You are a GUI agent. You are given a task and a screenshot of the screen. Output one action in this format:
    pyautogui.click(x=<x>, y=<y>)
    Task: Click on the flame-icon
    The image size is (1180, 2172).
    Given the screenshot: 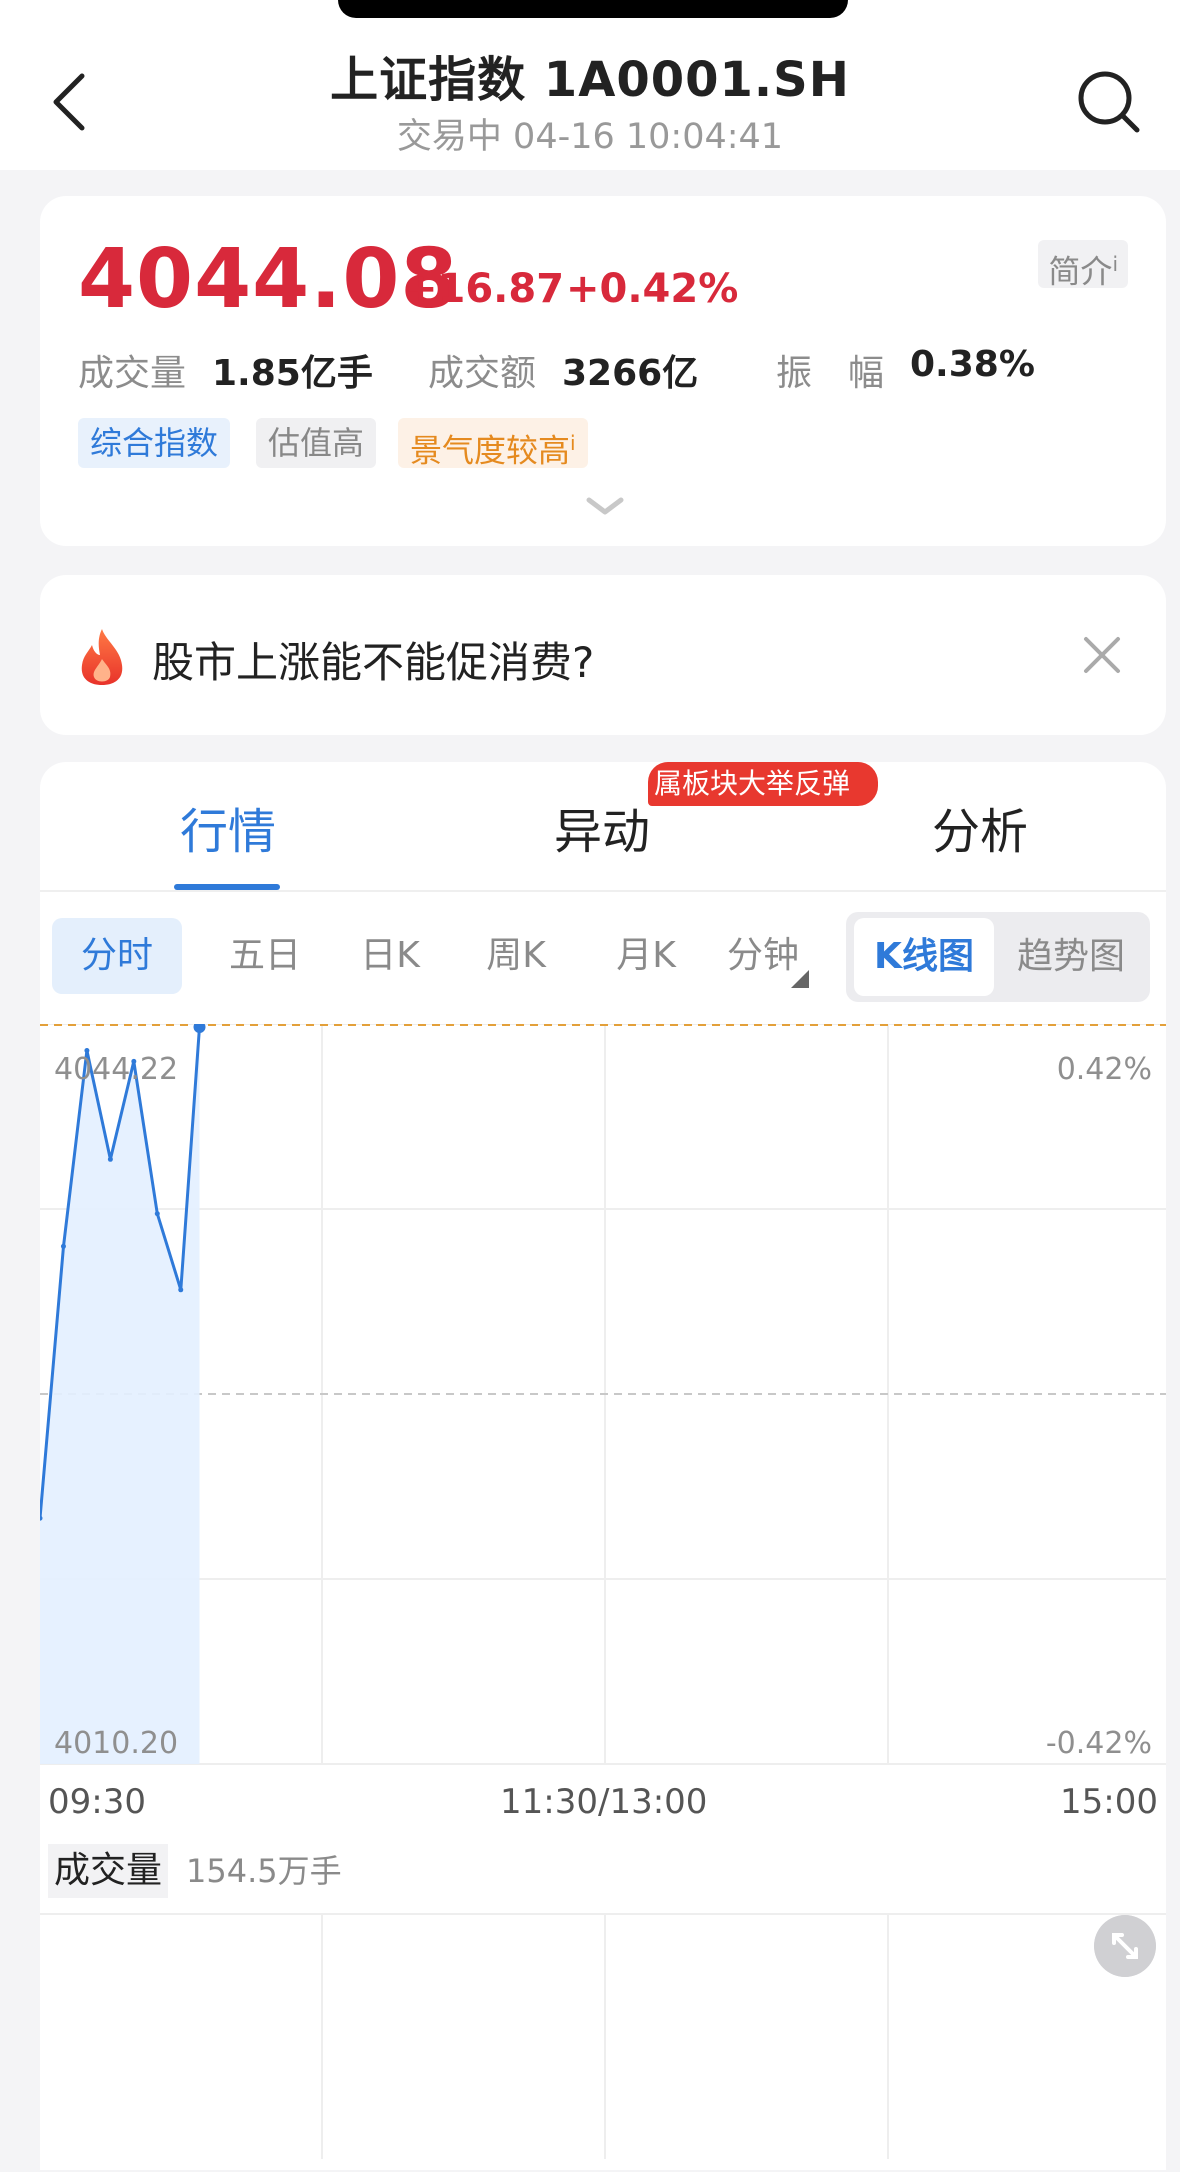 What is the action you would take?
    pyautogui.click(x=102, y=657)
    